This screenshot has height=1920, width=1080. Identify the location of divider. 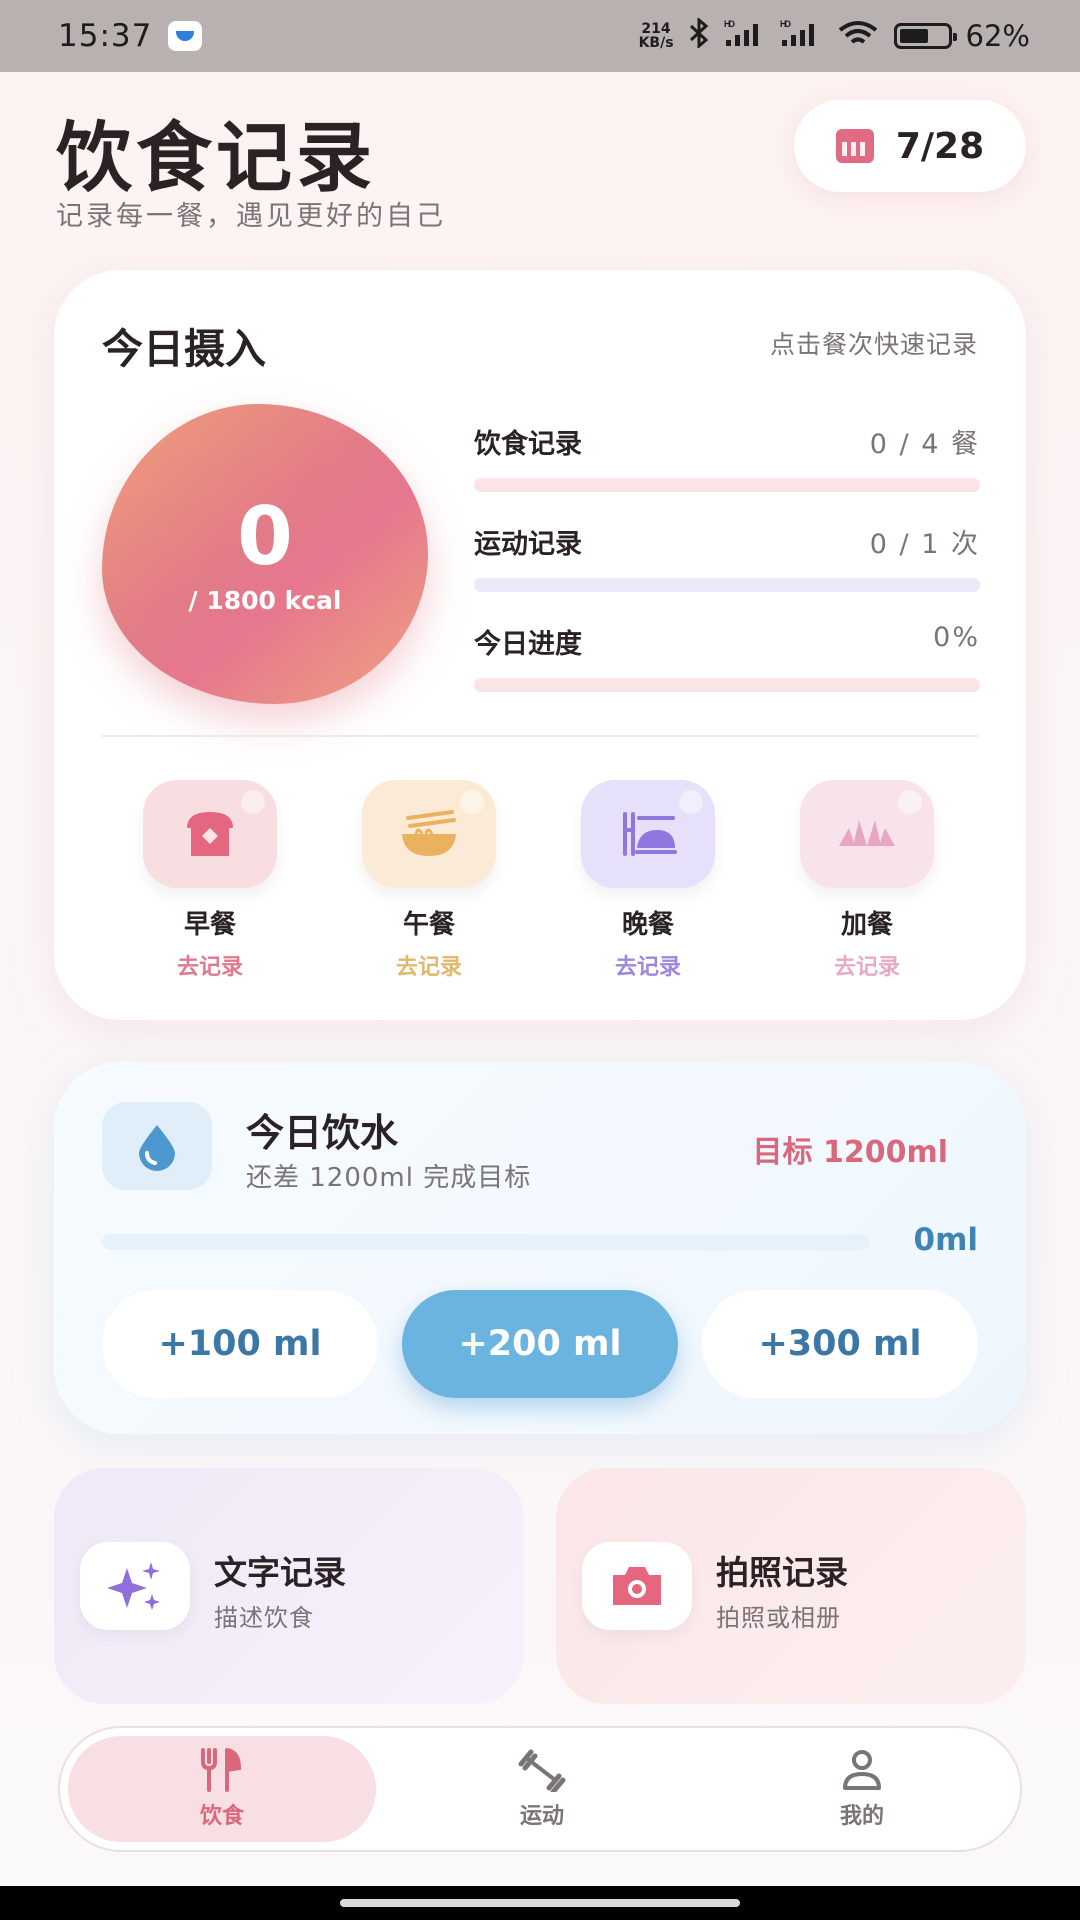
(540, 736).